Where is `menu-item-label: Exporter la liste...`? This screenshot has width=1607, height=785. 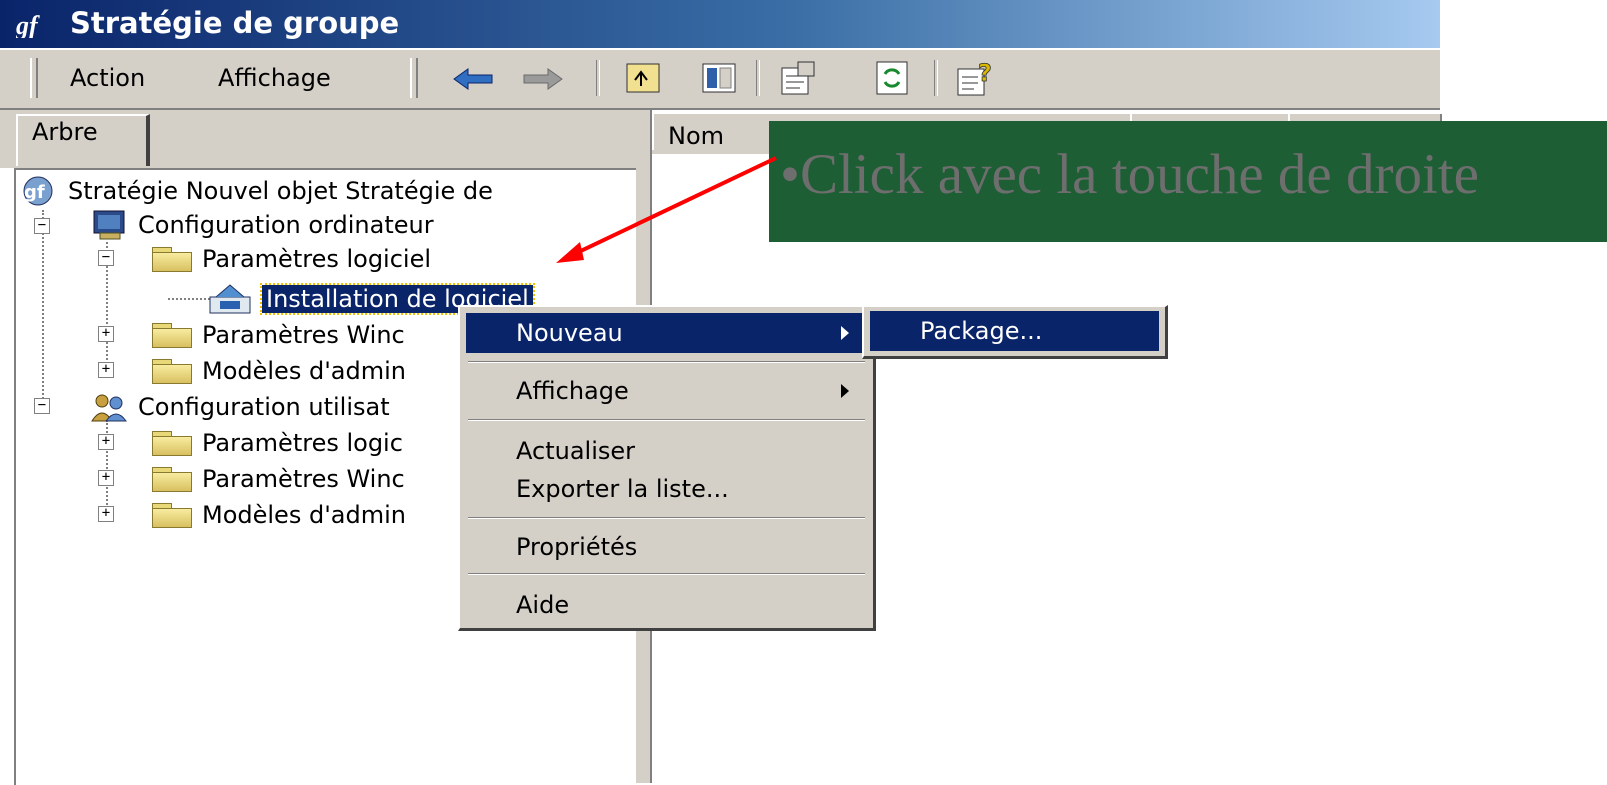
menu-item-label: Exporter la liste... is located at coordinates (622, 489).